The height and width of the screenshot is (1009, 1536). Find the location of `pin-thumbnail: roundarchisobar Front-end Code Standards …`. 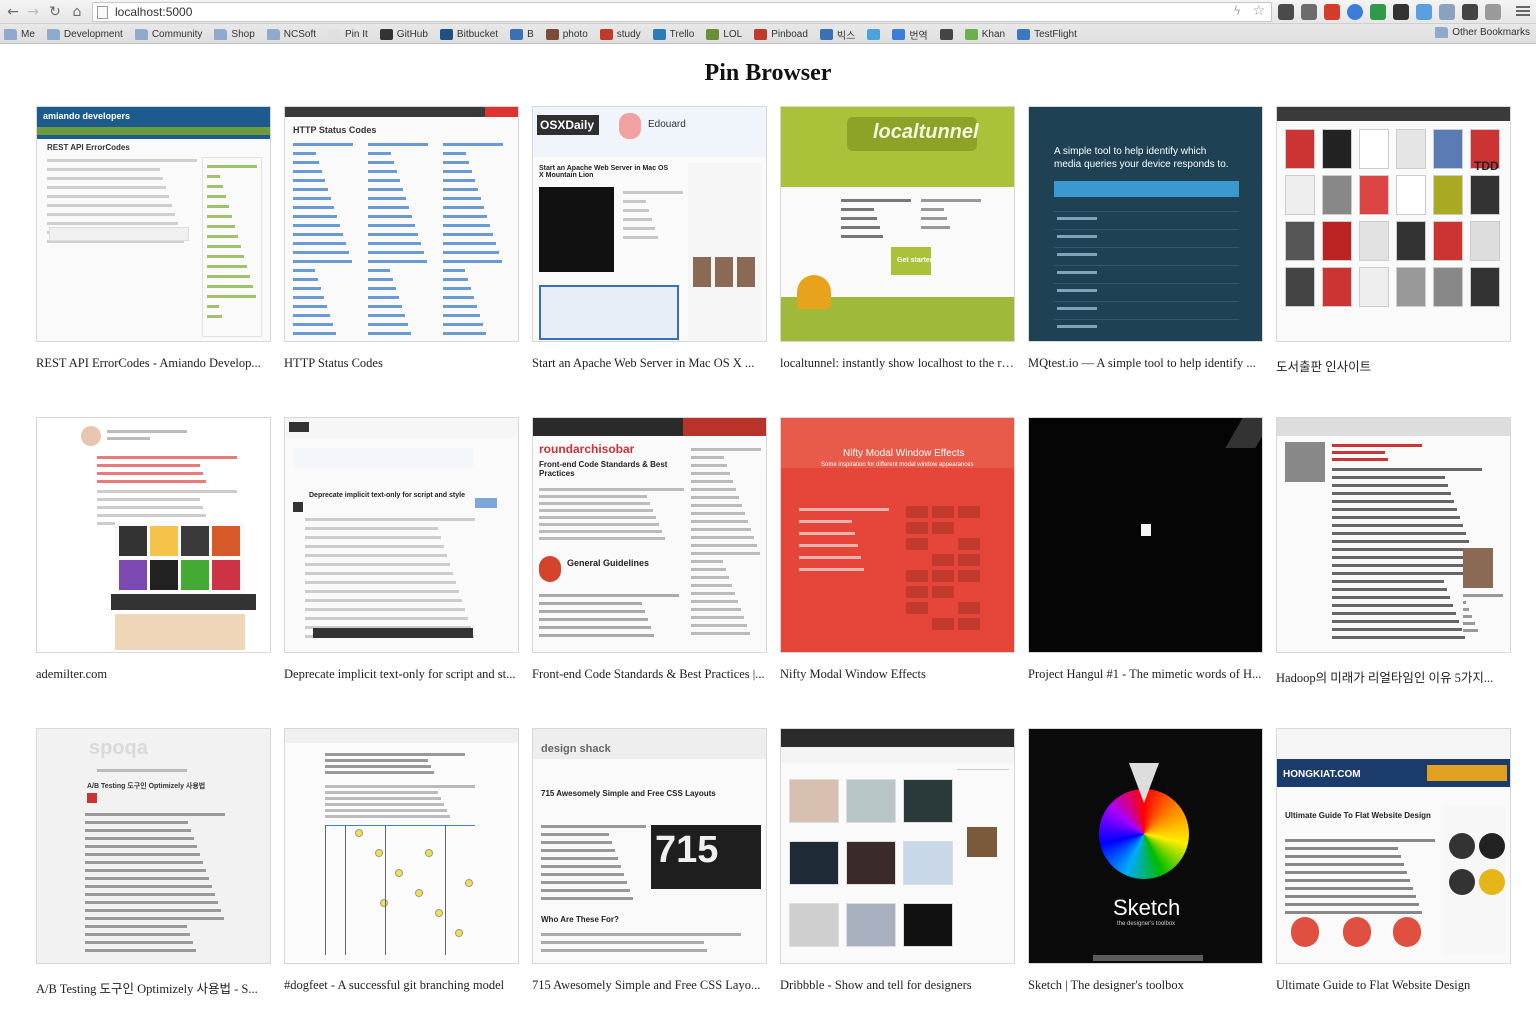

pin-thumbnail: roundarchisobar Front-end Code Standards … is located at coordinates (649, 535).